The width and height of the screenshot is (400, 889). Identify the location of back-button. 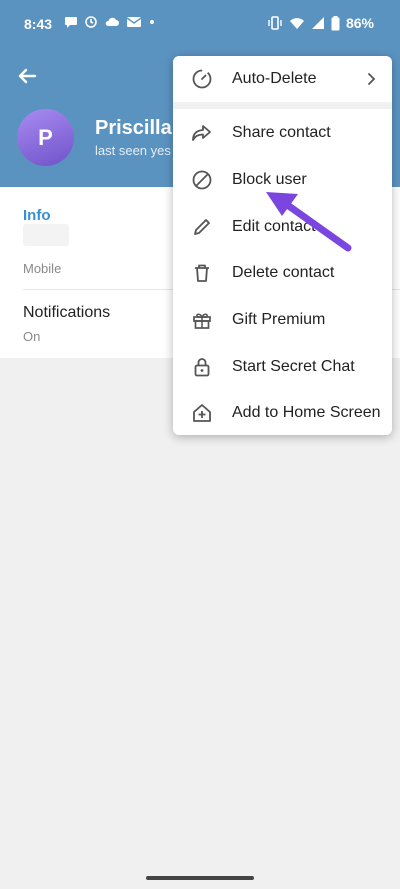
(28, 76).